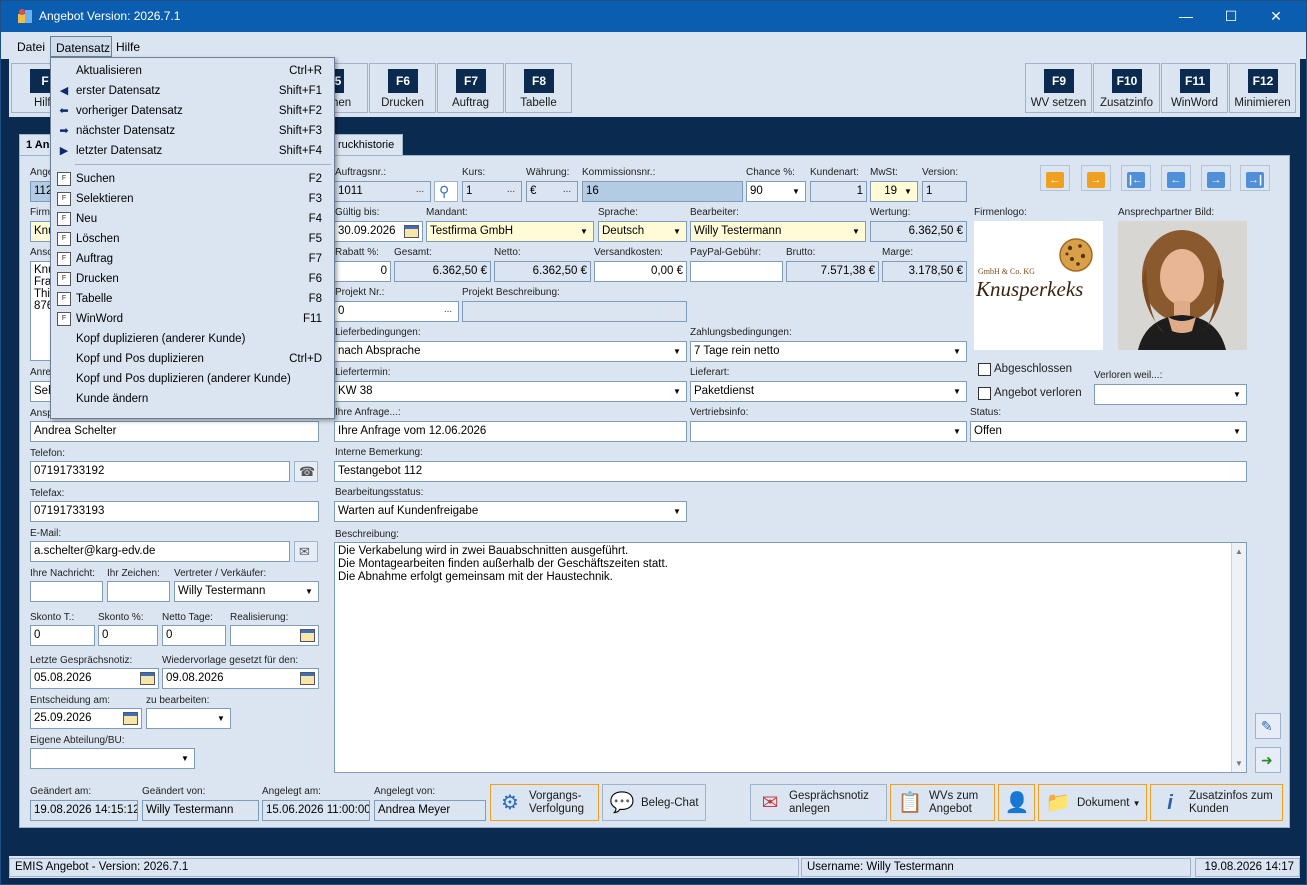  Describe the element at coordinates (402, 88) in the screenshot. I see `f6-print-button: F6 Drucken` at that location.